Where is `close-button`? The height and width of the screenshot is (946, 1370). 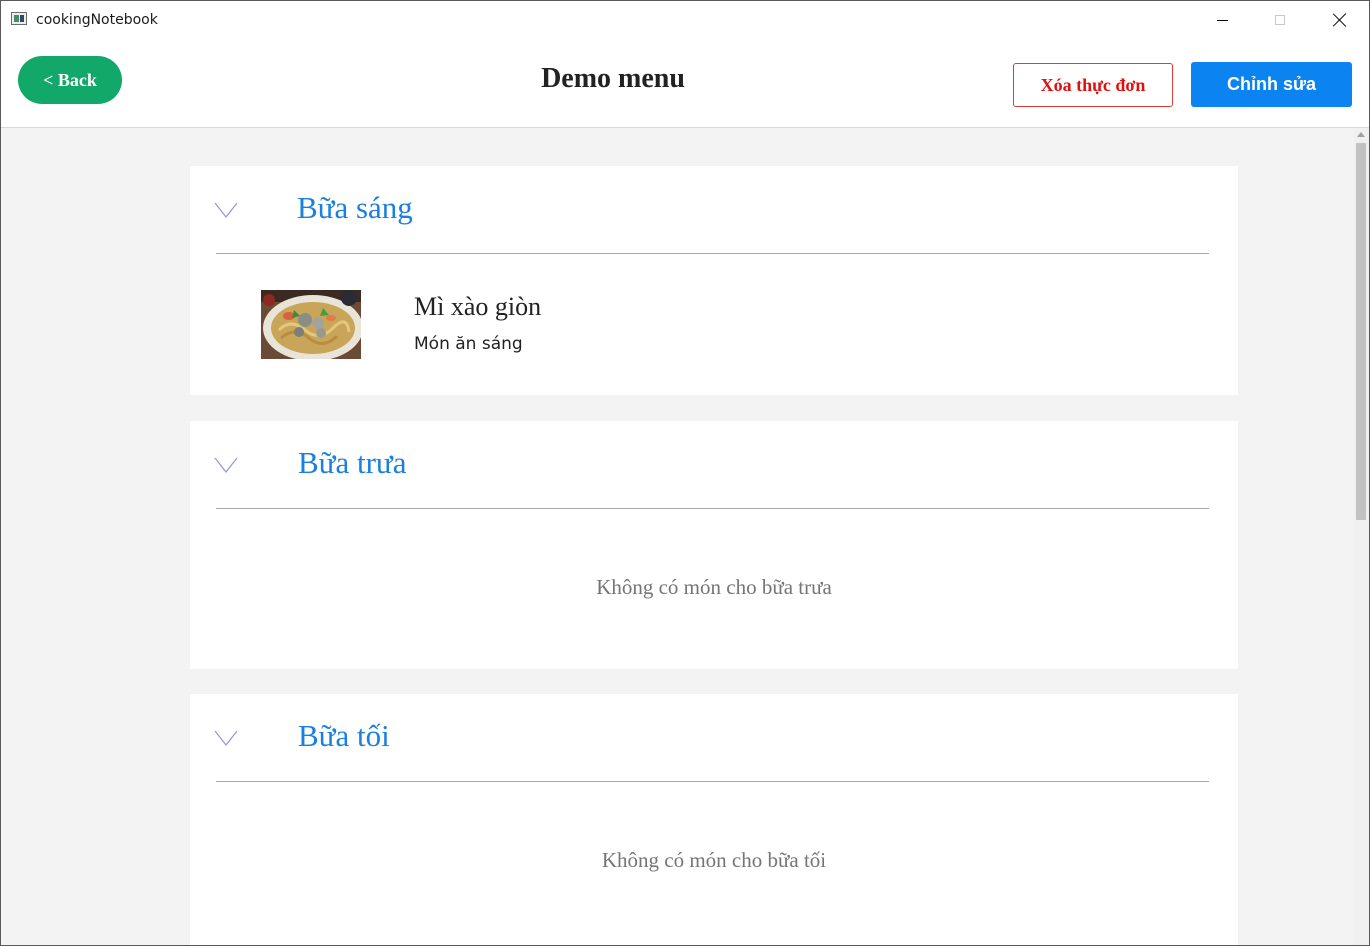
close-button is located at coordinates (1340, 20).